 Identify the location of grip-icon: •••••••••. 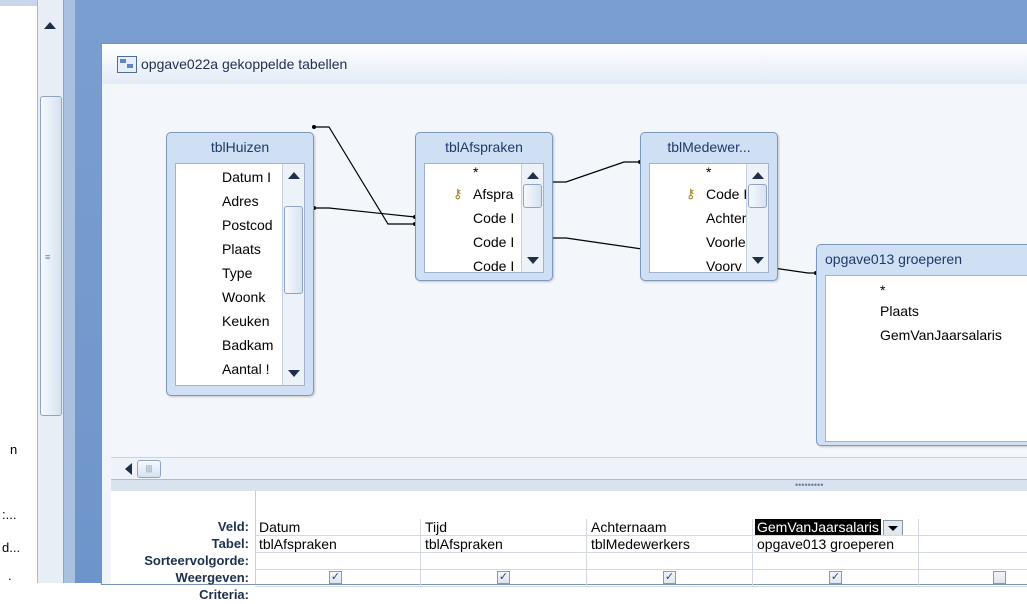
(809, 485).